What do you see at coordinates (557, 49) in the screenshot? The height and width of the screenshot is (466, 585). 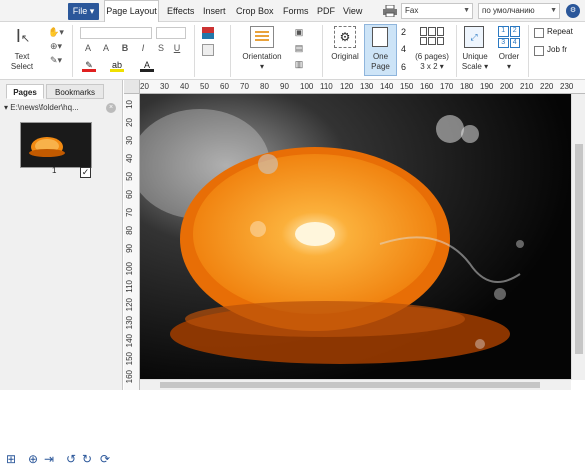 I see `job-from-label: Job fr` at bounding box center [557, 49].